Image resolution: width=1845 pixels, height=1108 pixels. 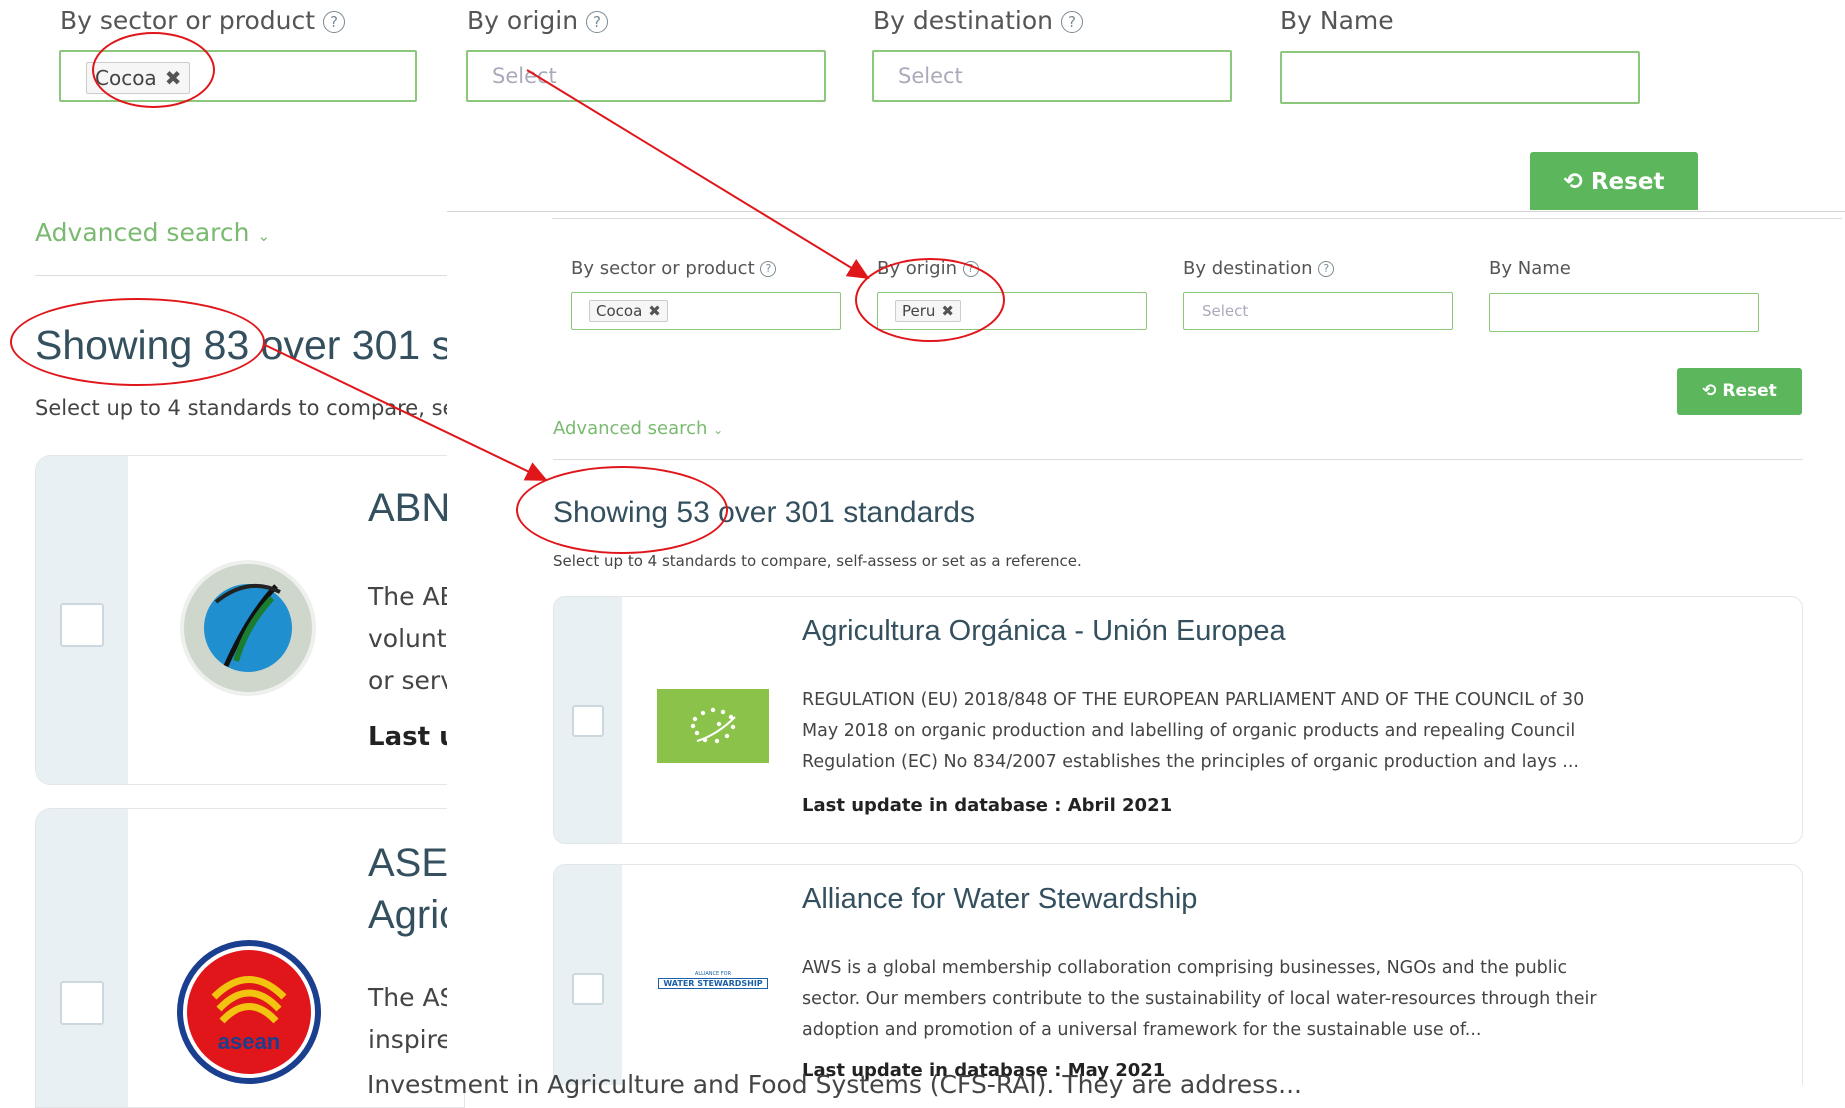 I want to click on annotation-arrows, so click(x=567, y=275).